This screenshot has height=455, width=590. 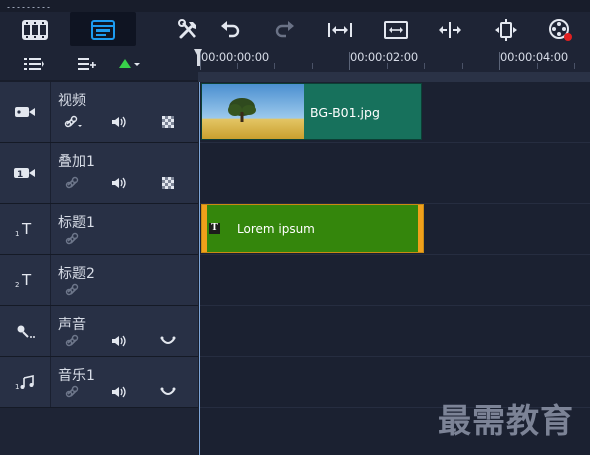 What do you see at coordinates (384, 57) in the screenshot?
I see `ruler-label: 00:00:02:00` at bounding box center [384, 57].